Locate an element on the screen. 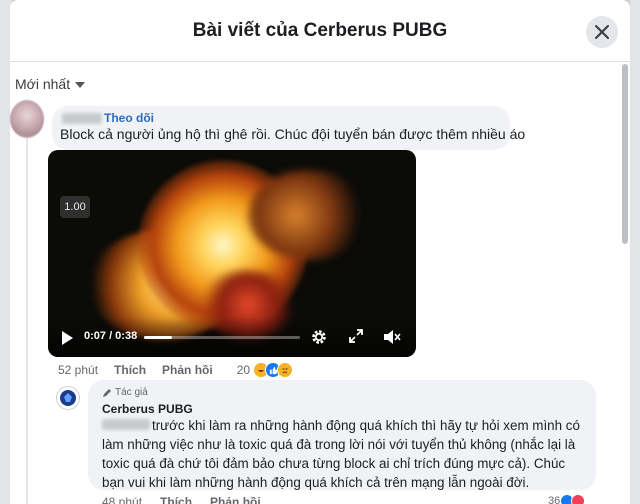  scrollbar-thumb is located at coordinates (625, 154).